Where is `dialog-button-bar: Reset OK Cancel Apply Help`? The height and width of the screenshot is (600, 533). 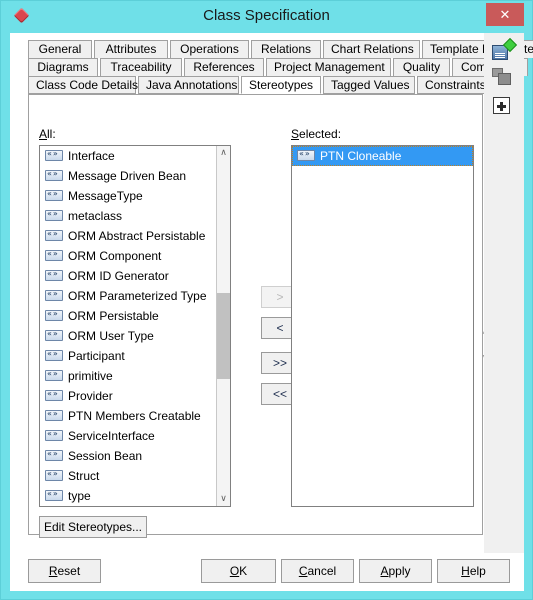 dialog-button-bar: Reset OK Cancel Apply Help is located at coordinates (267, 570).